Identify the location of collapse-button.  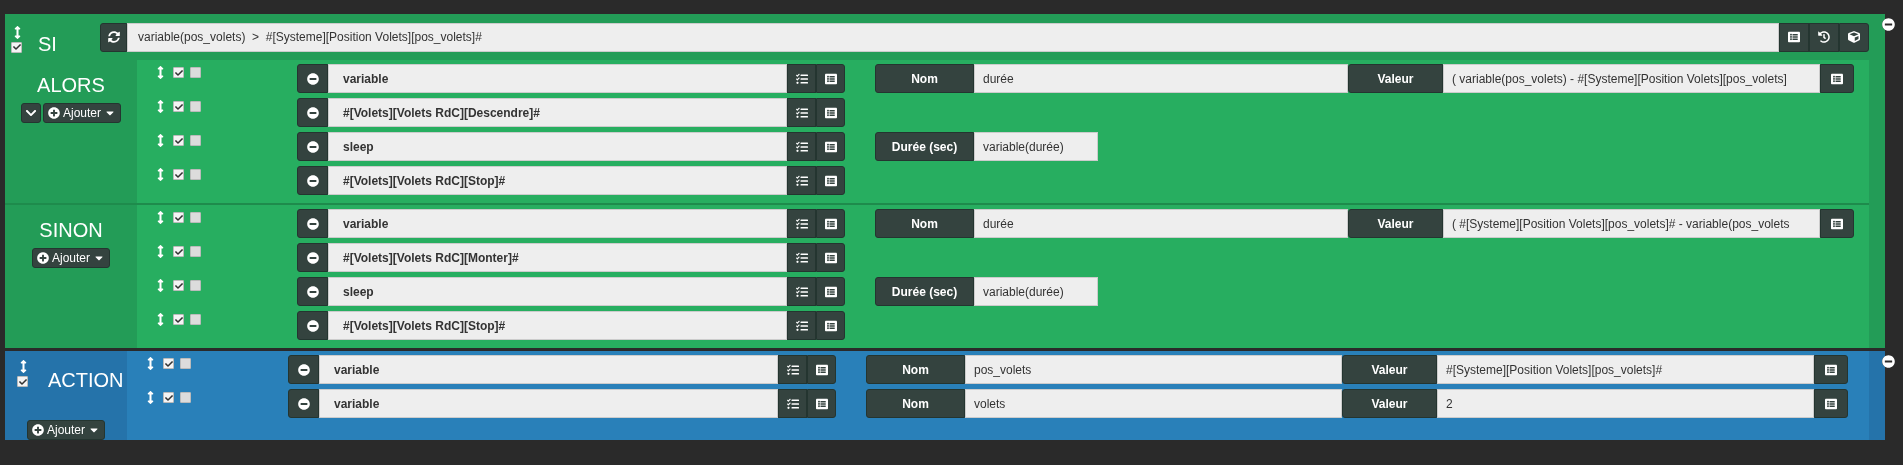
(31, 113).